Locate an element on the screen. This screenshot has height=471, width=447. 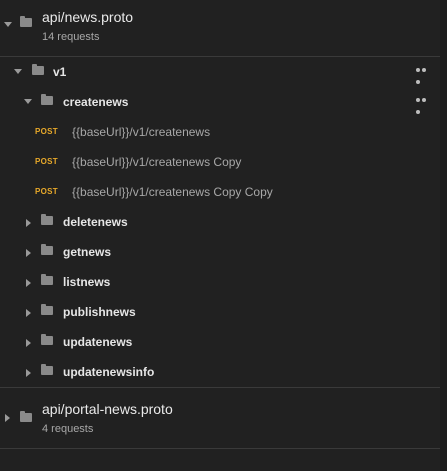
folder-label: v1 is located at coordinates (60, 72).